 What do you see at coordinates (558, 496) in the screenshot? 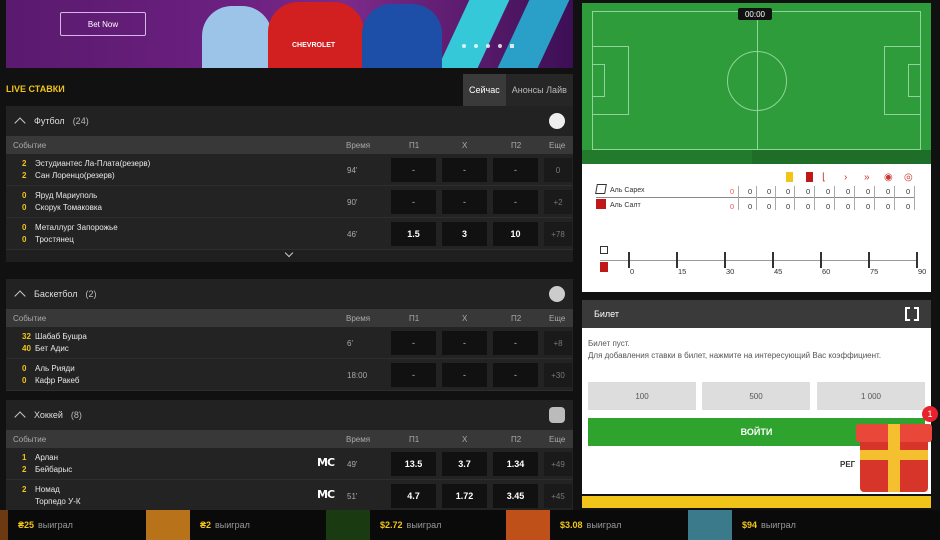
I see `more-markets-button: +45` at bounding box center [558, 496].